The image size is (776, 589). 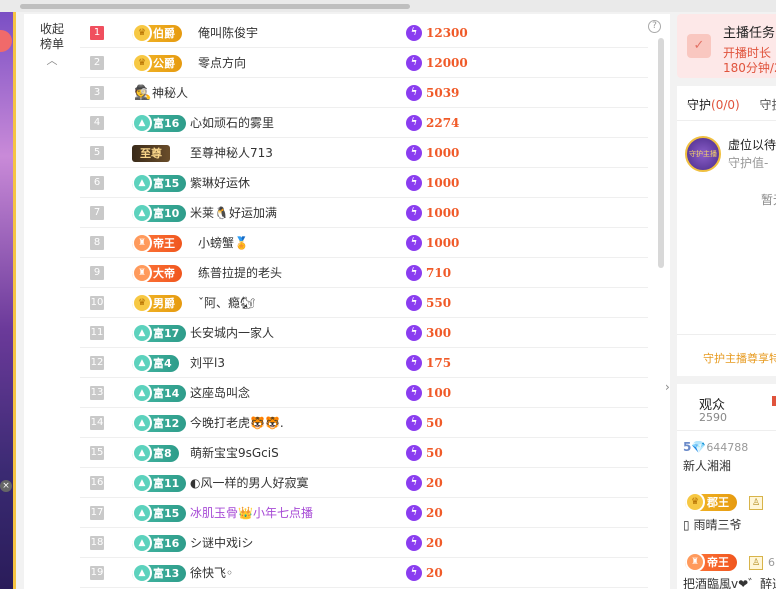 I want to click on ranking-row: 3 🕵 神秘人 ϟ 5039, so click(x=364, y=93).